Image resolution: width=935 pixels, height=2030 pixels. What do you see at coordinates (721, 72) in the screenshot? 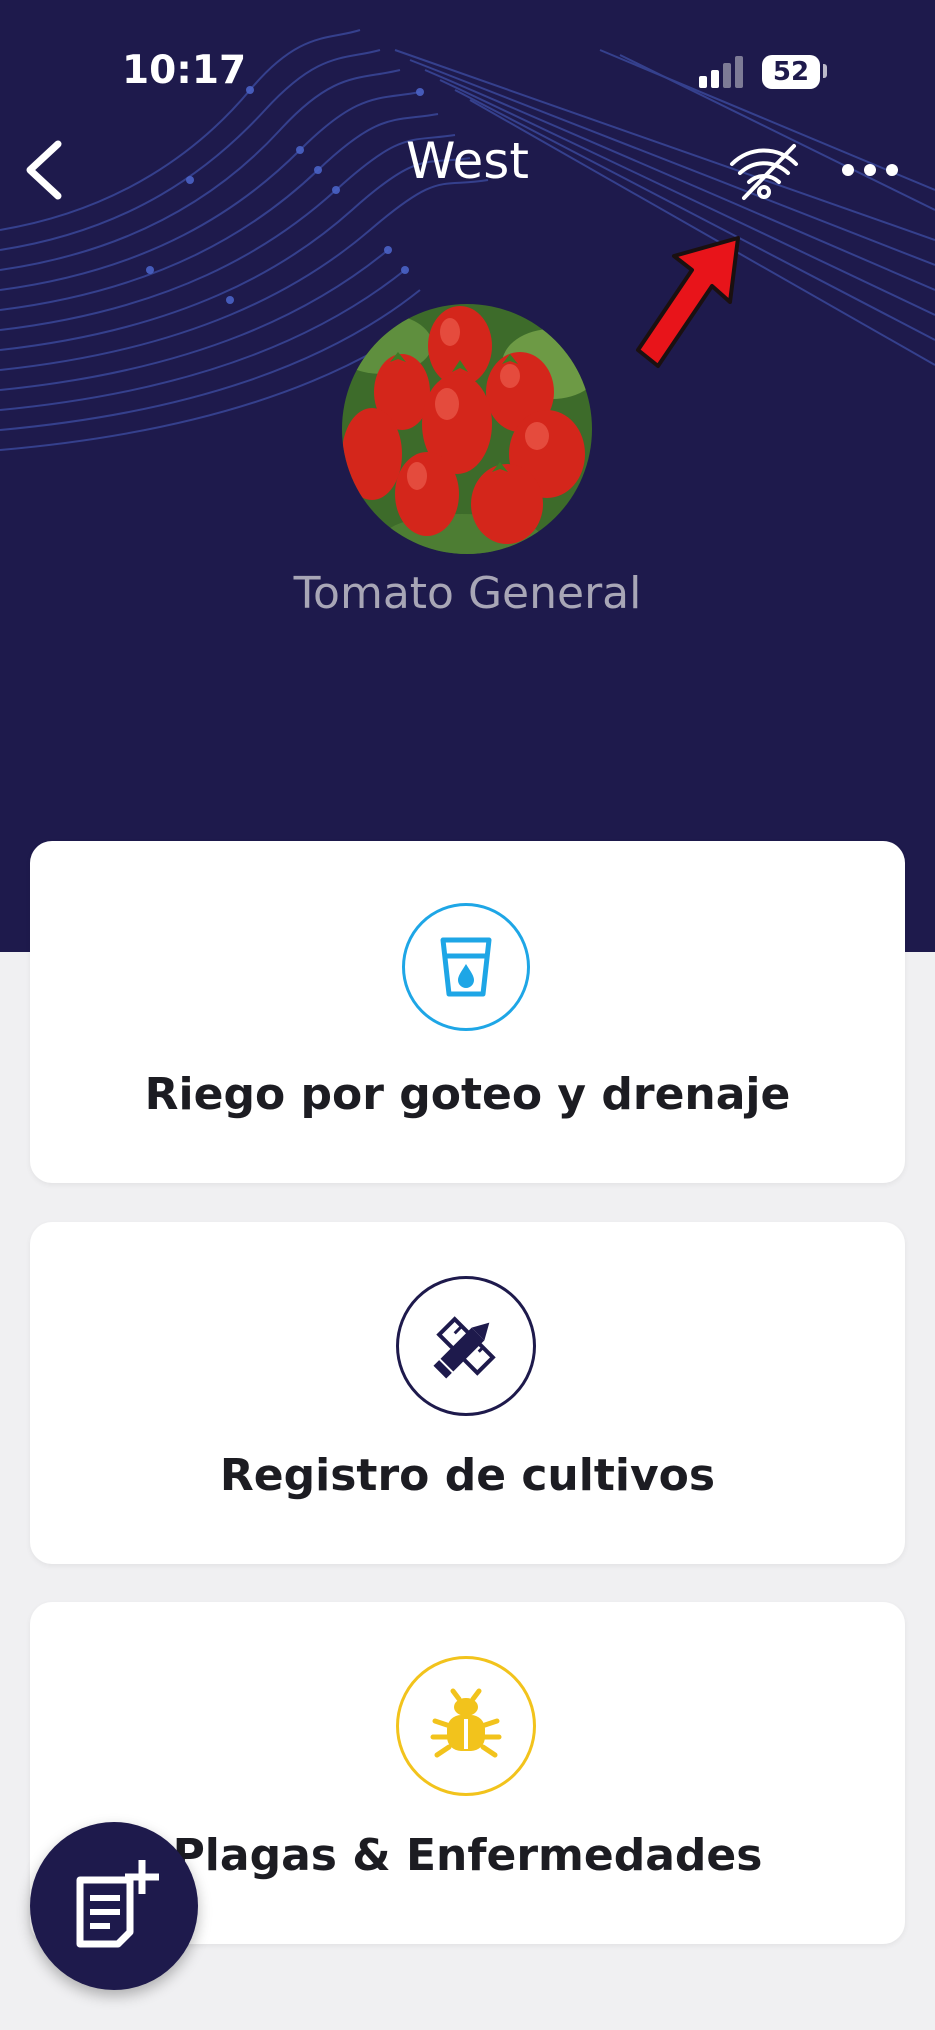
I see `signal-strength-icon` at bounding box center [721, 72].